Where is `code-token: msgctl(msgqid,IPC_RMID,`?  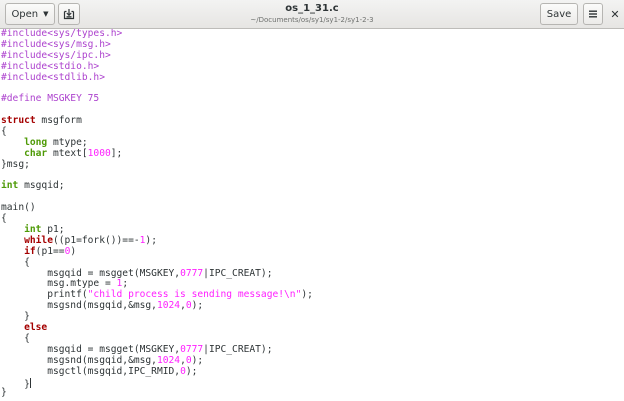
code-token: msgctl(msgqid,IPC_RMID, is located at coordinates (91, 371).